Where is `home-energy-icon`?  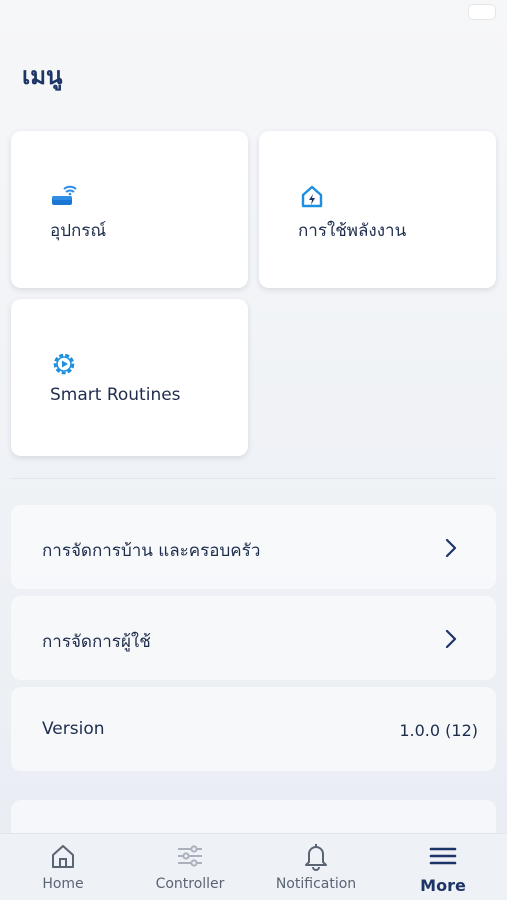 home-energy-icon is located at coordinates (312, 196).